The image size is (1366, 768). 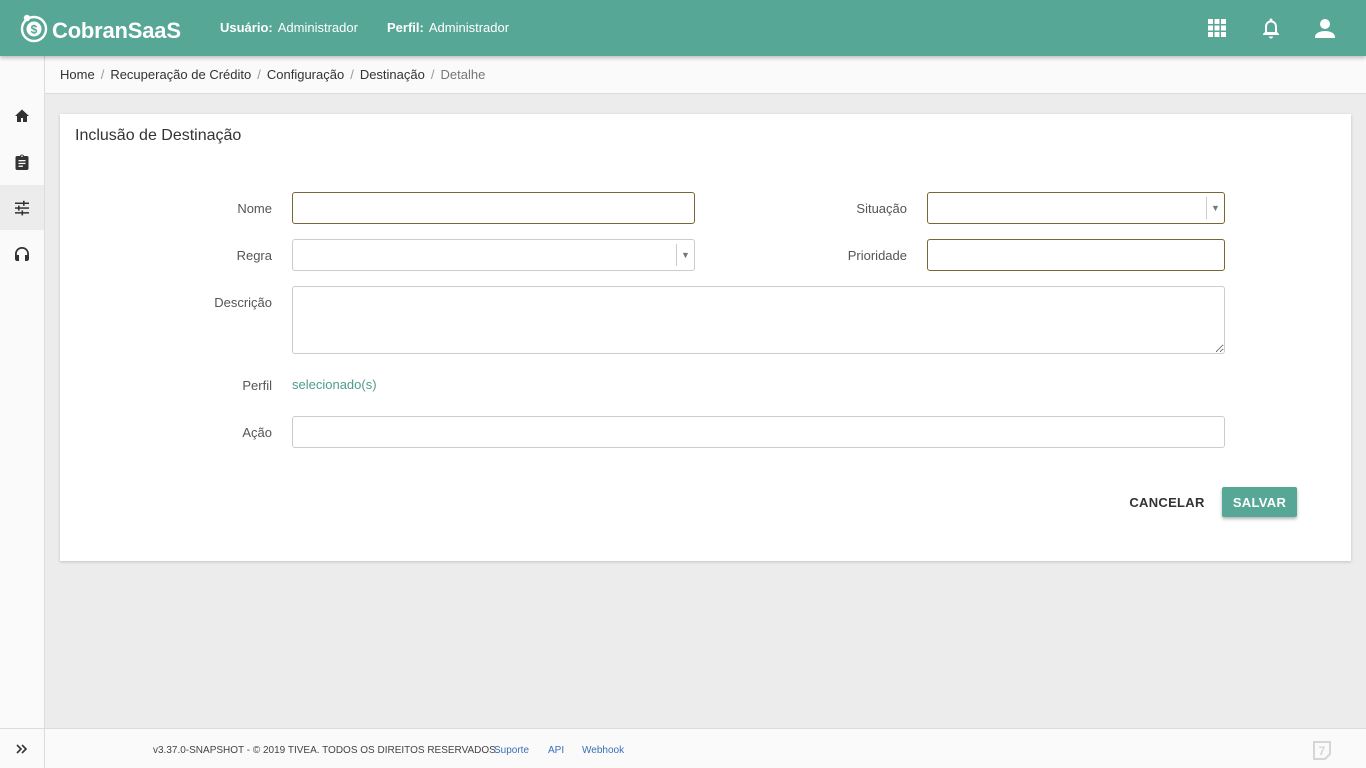 I want to click on brand-name: CobranSaaS, so click(x=116, y=30).